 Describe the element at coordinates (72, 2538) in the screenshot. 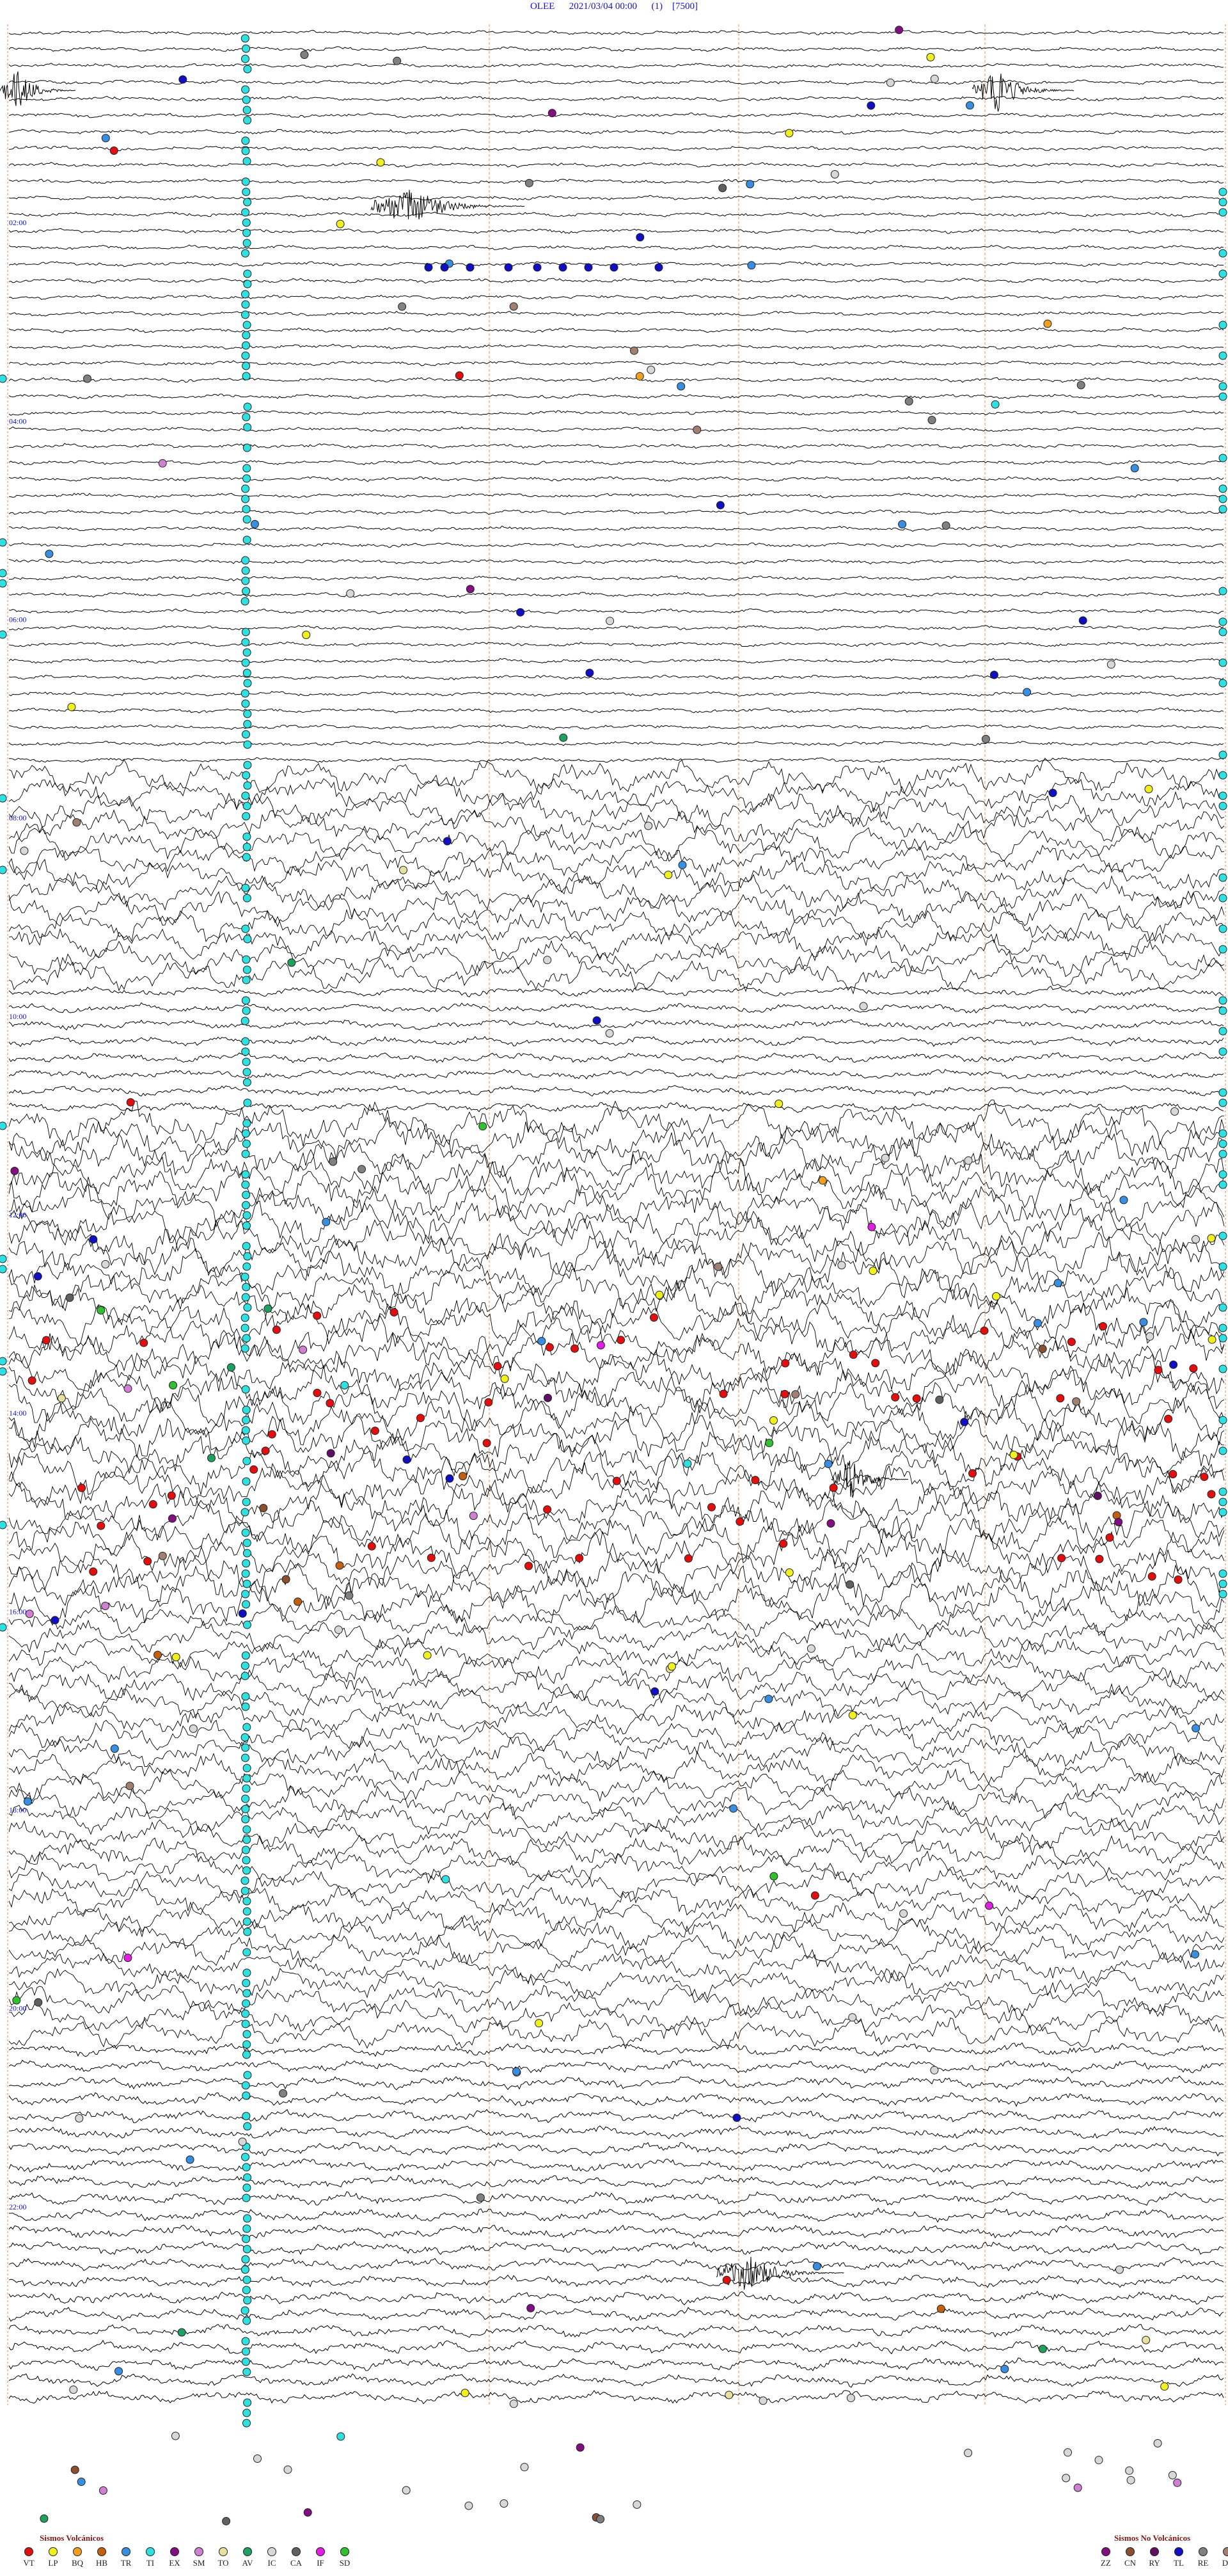

I see `legend-volcanic-title: Sismos Volcánicos` at that location.